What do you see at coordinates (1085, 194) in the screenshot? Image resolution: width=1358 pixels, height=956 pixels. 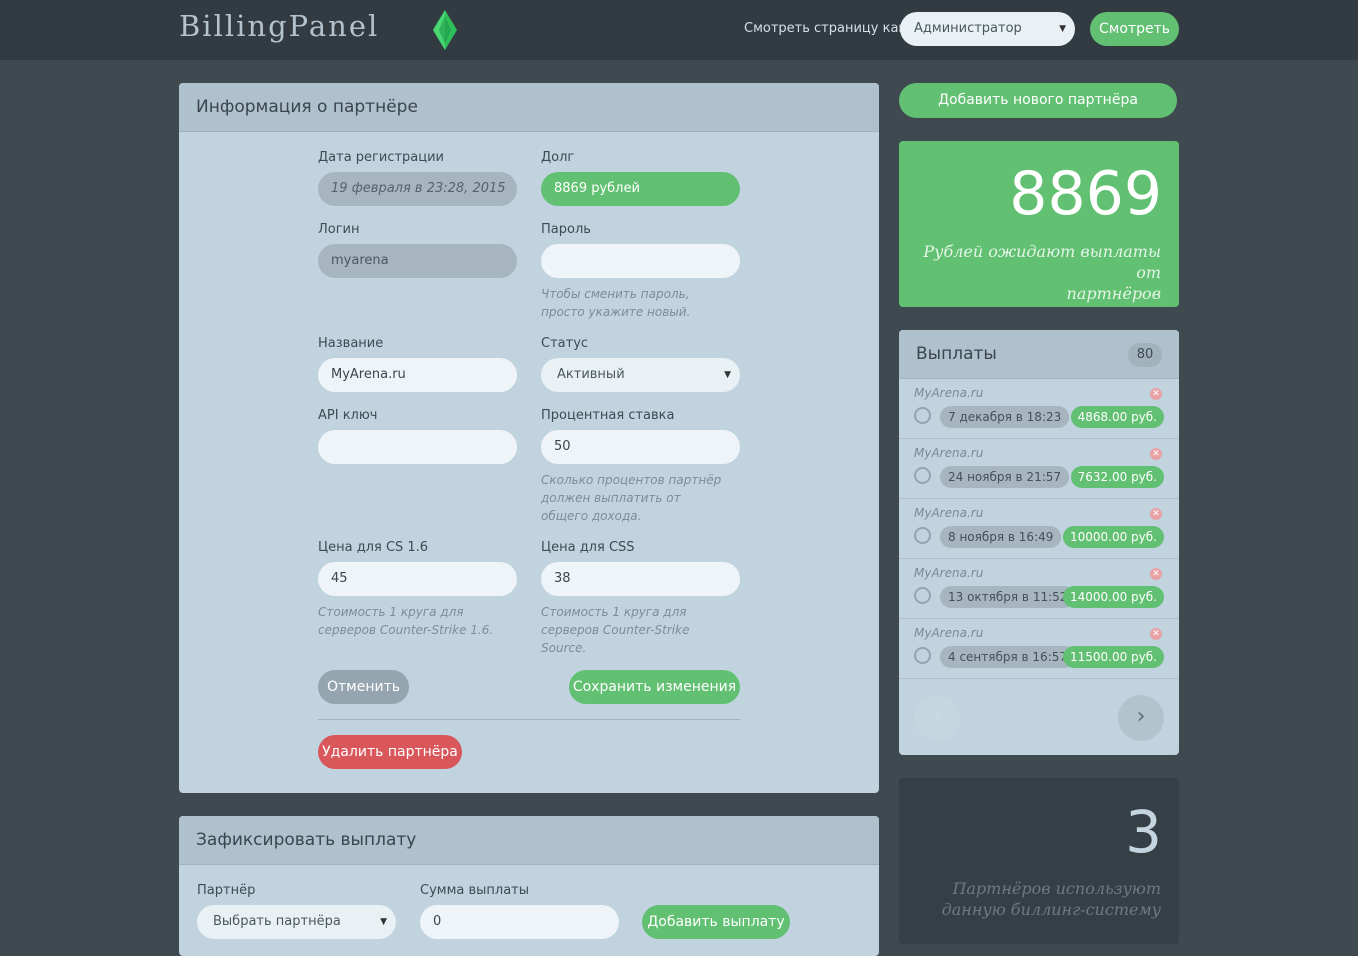 I see `debt-total: 8869` at bounding box center [1085, 194].